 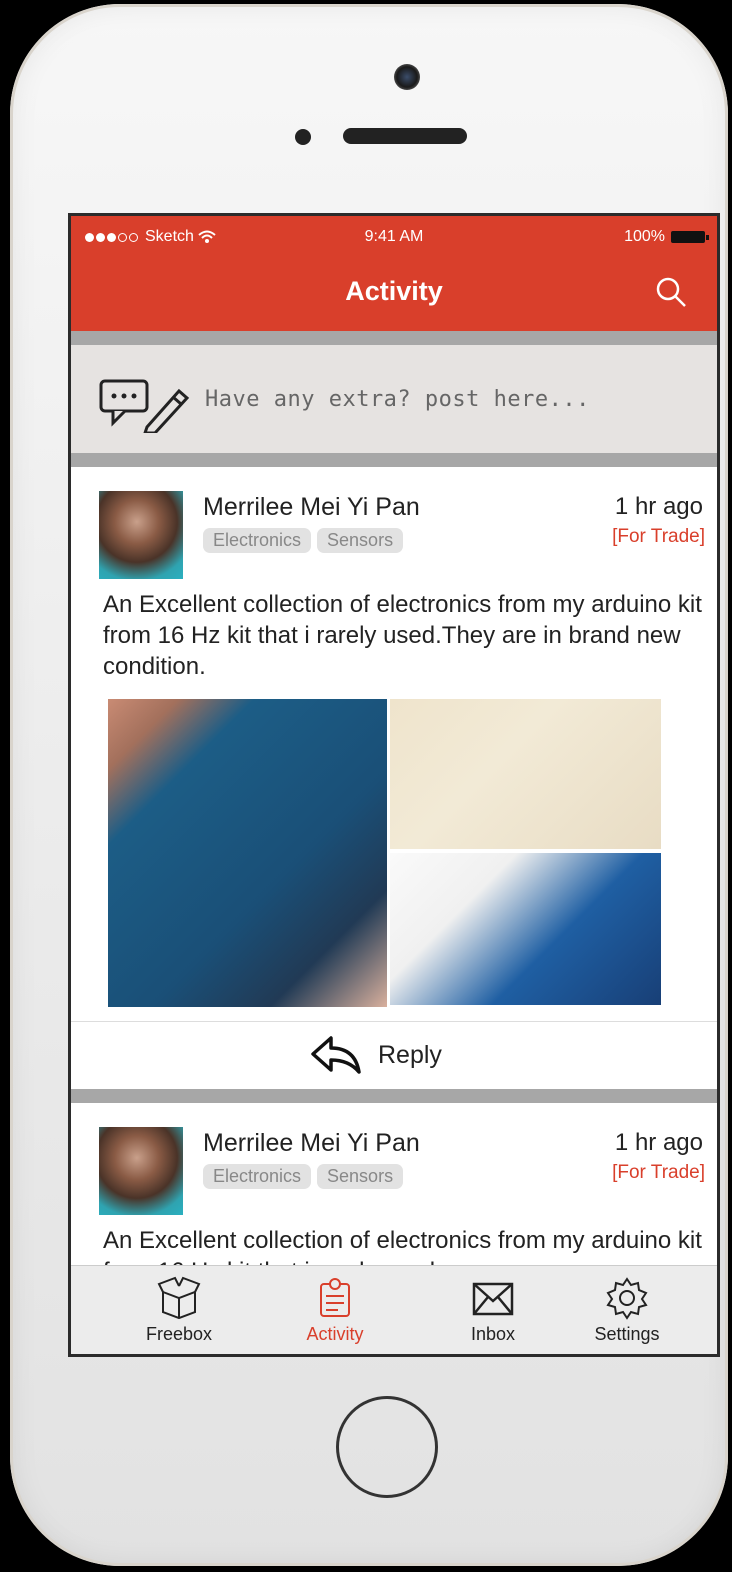 What do you see at coordinates (644, 236) in the screenshot?
I see `battery-percent: 100%` at bounding box center [644, 236].